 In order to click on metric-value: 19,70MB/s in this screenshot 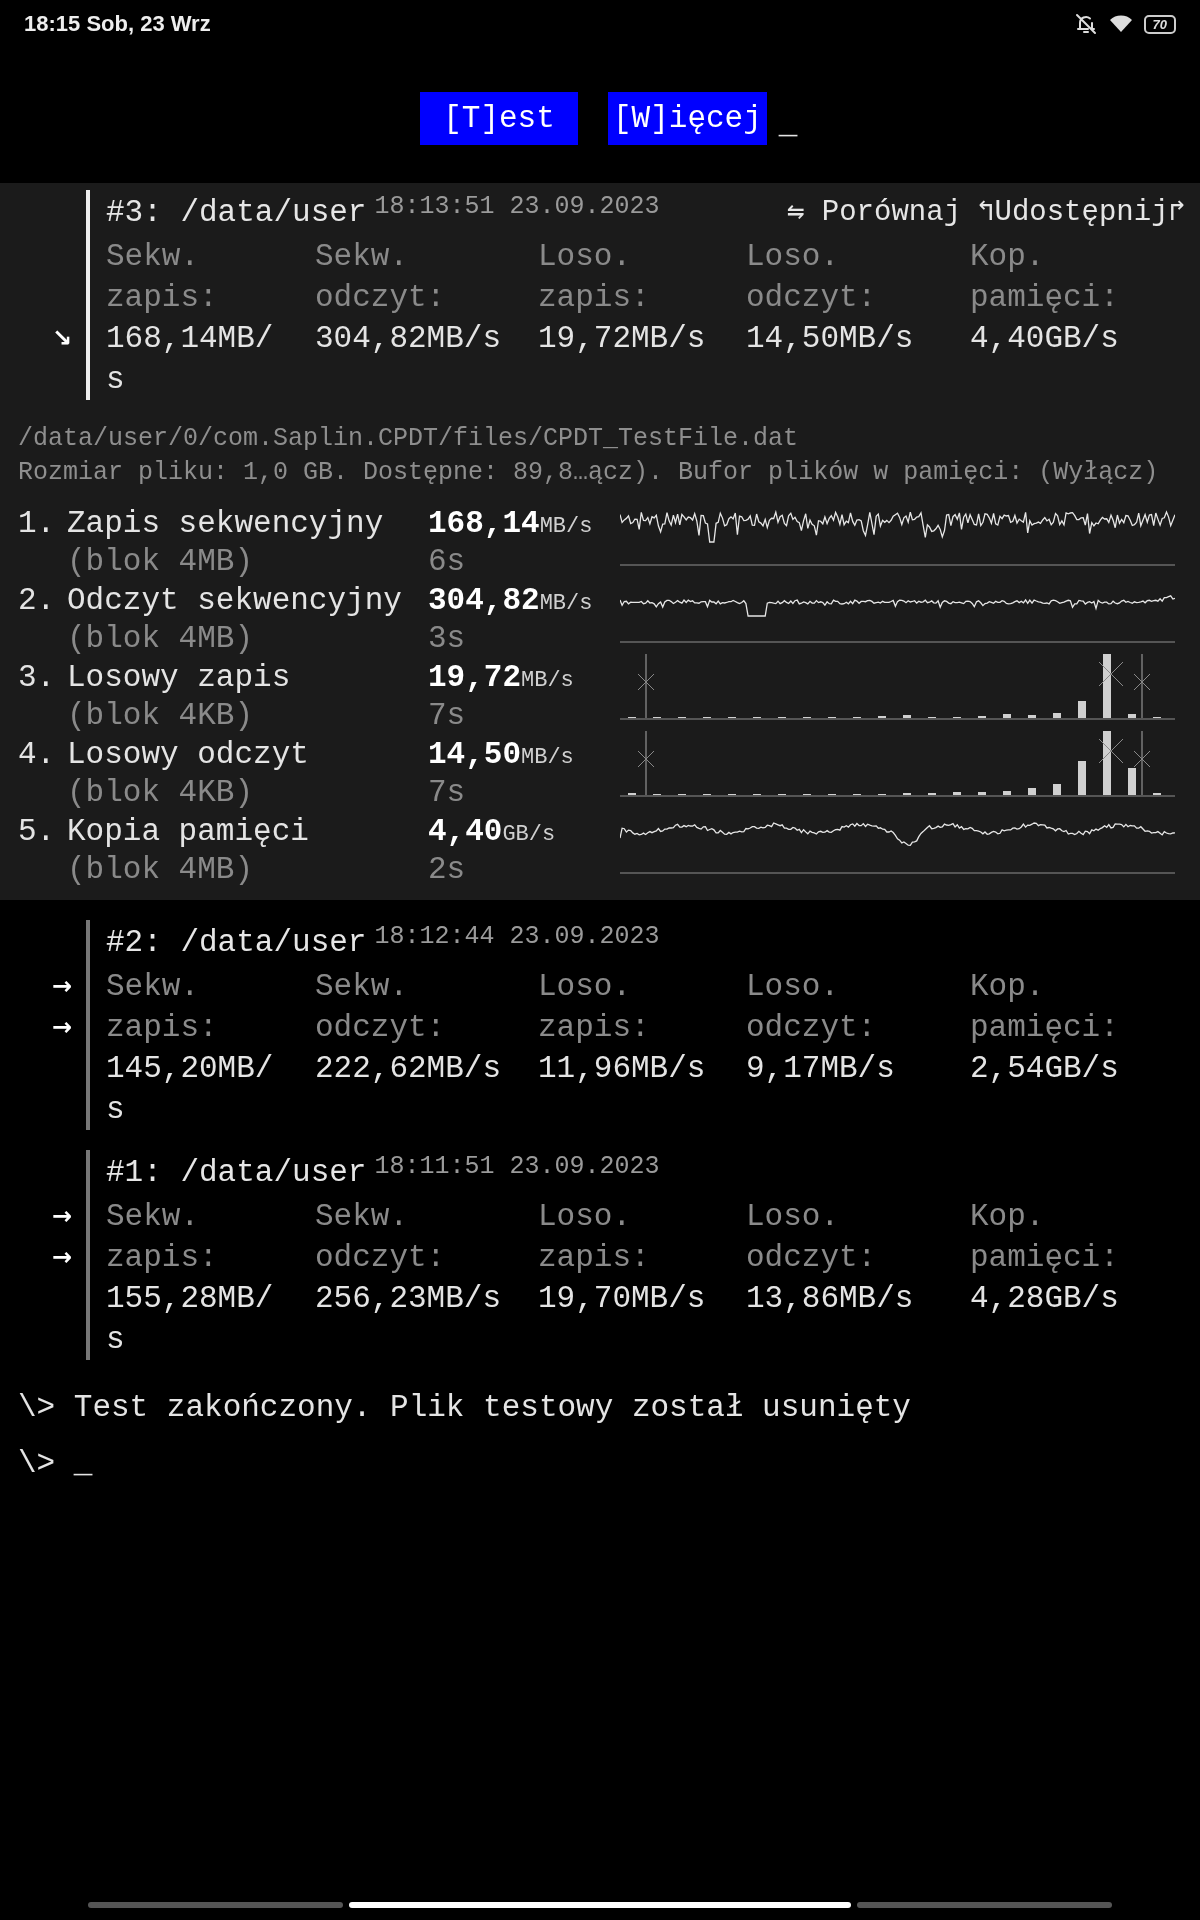, I will do `click(622, 1299)`.